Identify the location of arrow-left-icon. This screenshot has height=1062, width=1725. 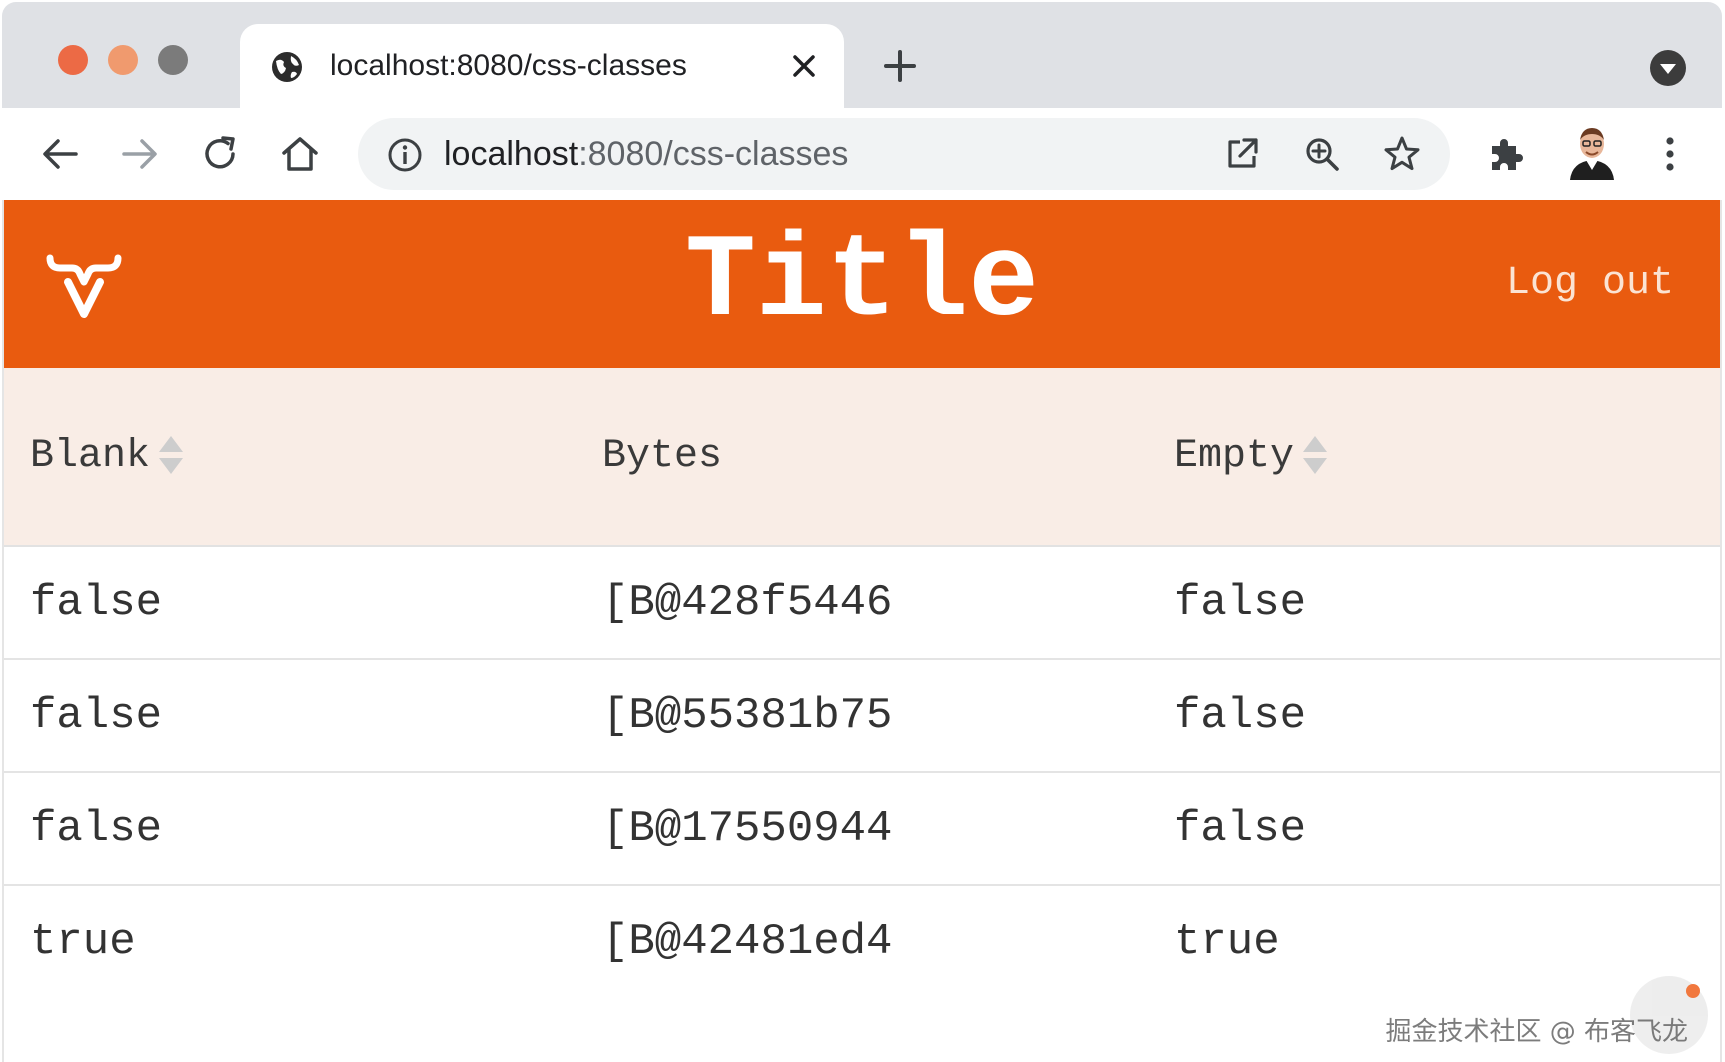
(60, 154).